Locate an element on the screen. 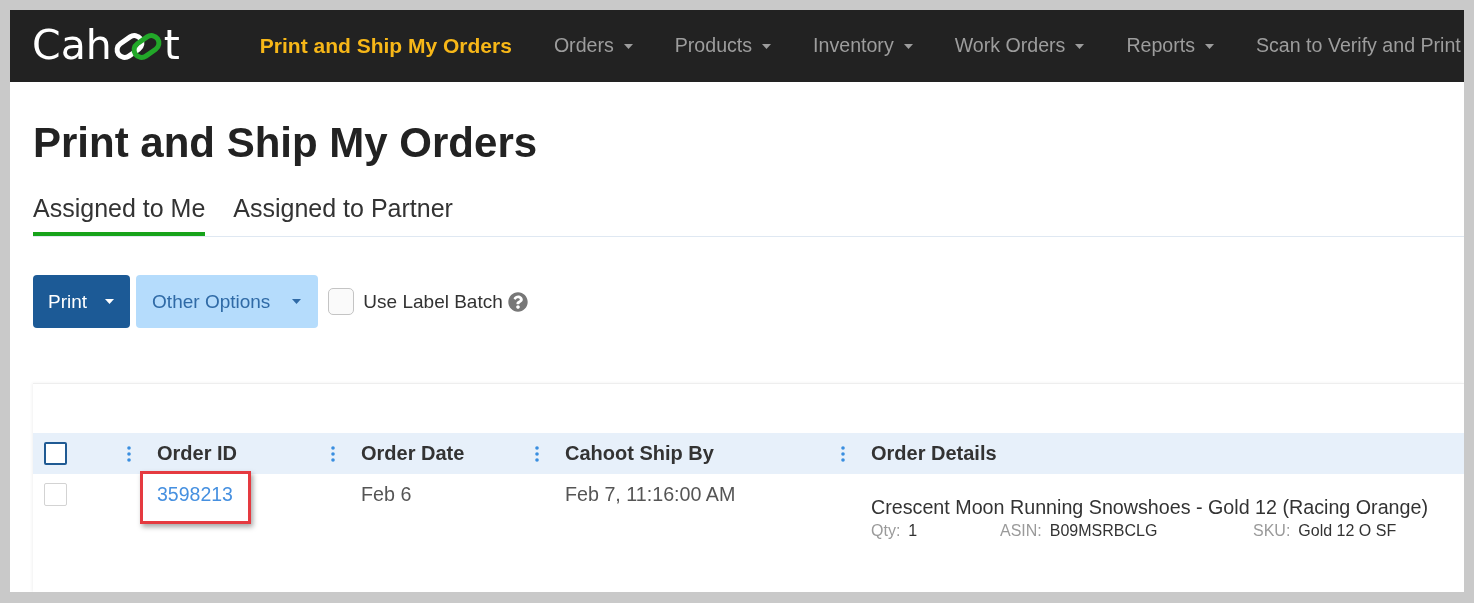  field-label: SKU: is located at coordinates (1272, 531).